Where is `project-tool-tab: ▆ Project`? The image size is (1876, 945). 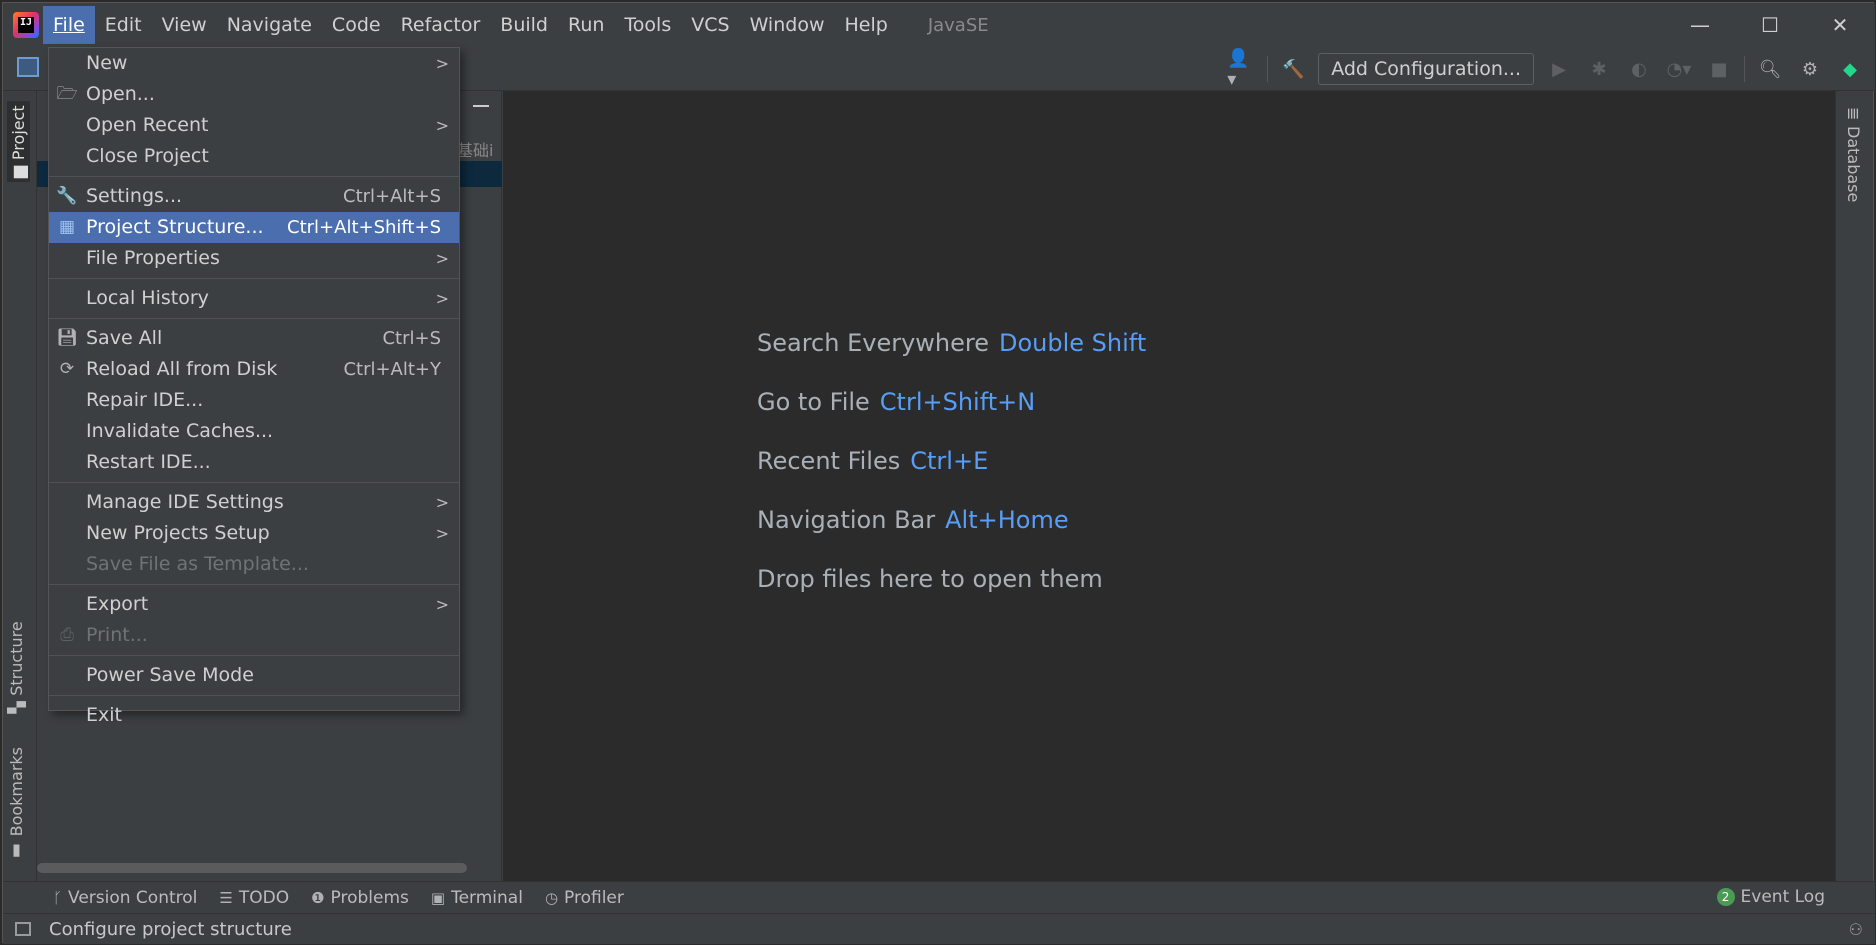 project-tool-tab: ▆ Project is located at coordinates (18, 142).